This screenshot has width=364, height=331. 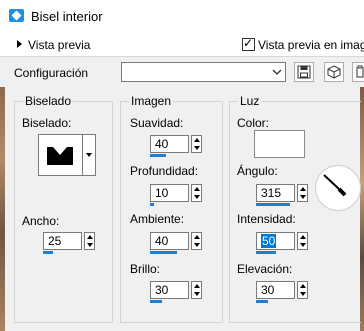 What do you see at coordinates (48, 252) in the screenshot?
I see `width-level-bar` at bounding box center [48, 252].